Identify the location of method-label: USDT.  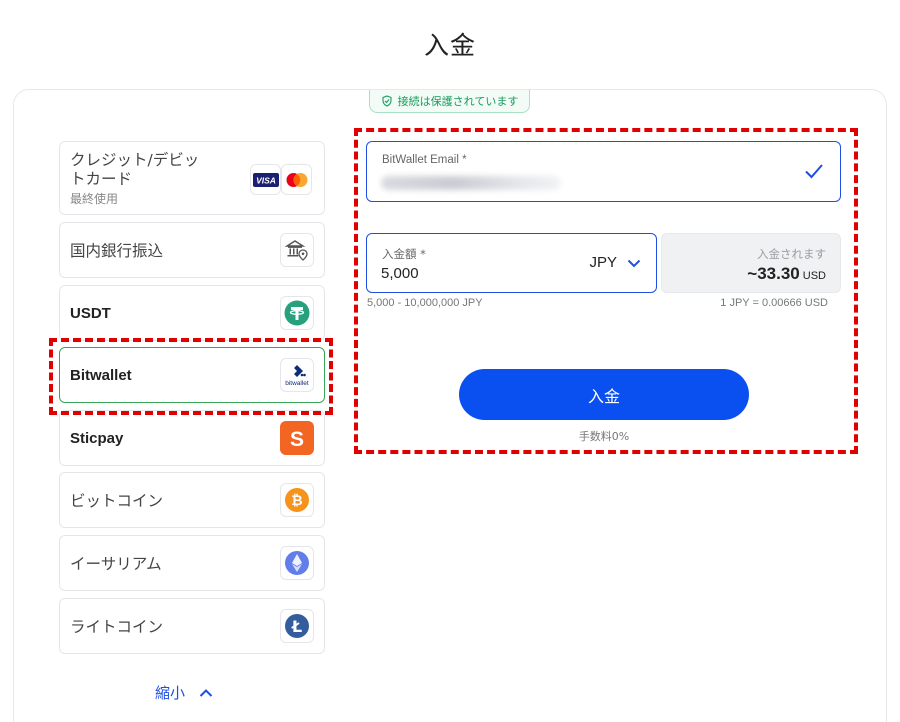
(90, 313).